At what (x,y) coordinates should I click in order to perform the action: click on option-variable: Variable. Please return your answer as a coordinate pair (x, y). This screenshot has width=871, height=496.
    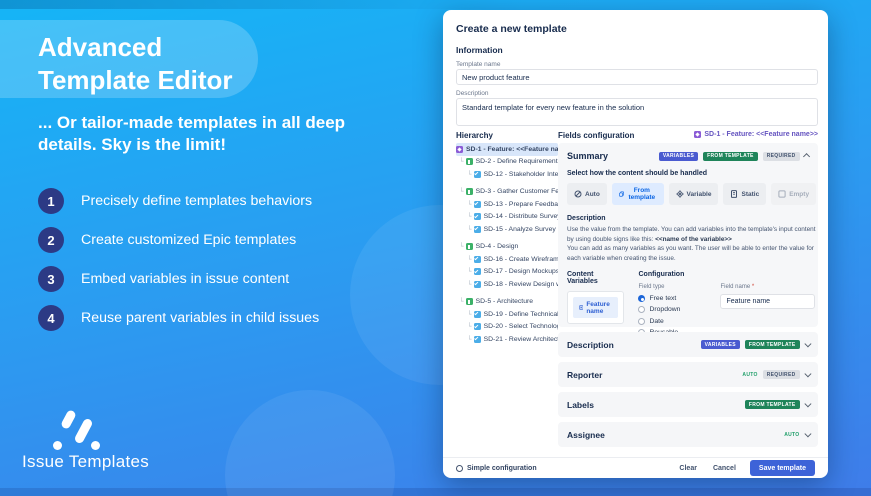
    Looking at the image, I should click on (693, 194).